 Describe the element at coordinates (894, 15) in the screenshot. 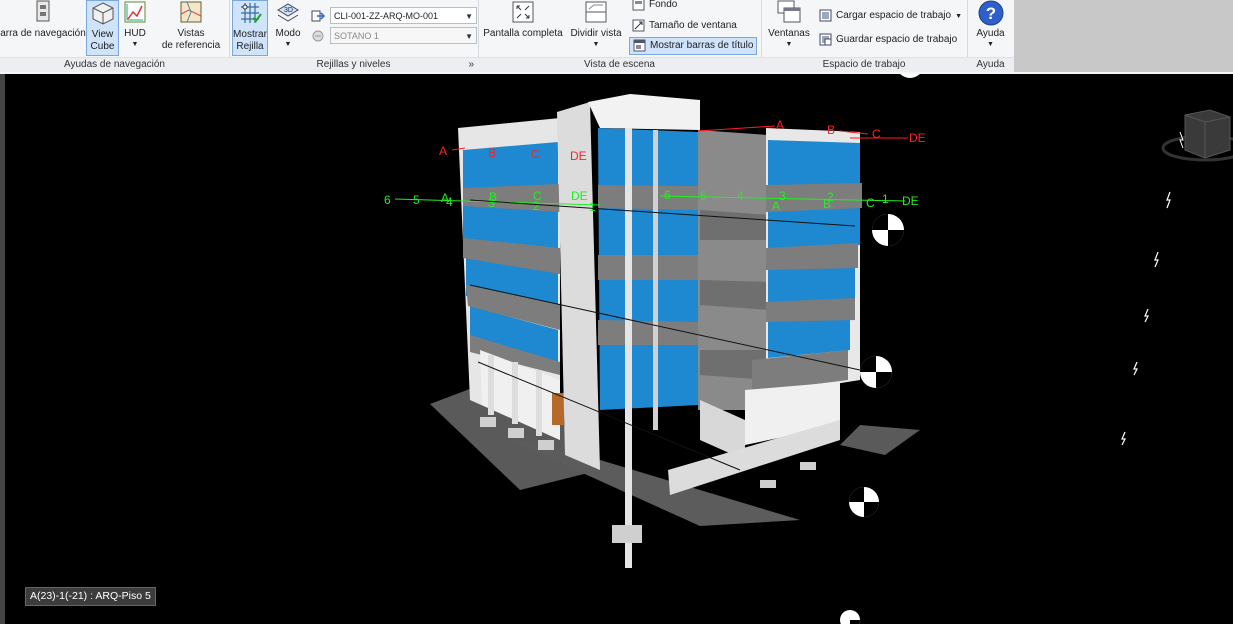

I see `load-workspace-label: Cargar espacio de trabajo` at that location.